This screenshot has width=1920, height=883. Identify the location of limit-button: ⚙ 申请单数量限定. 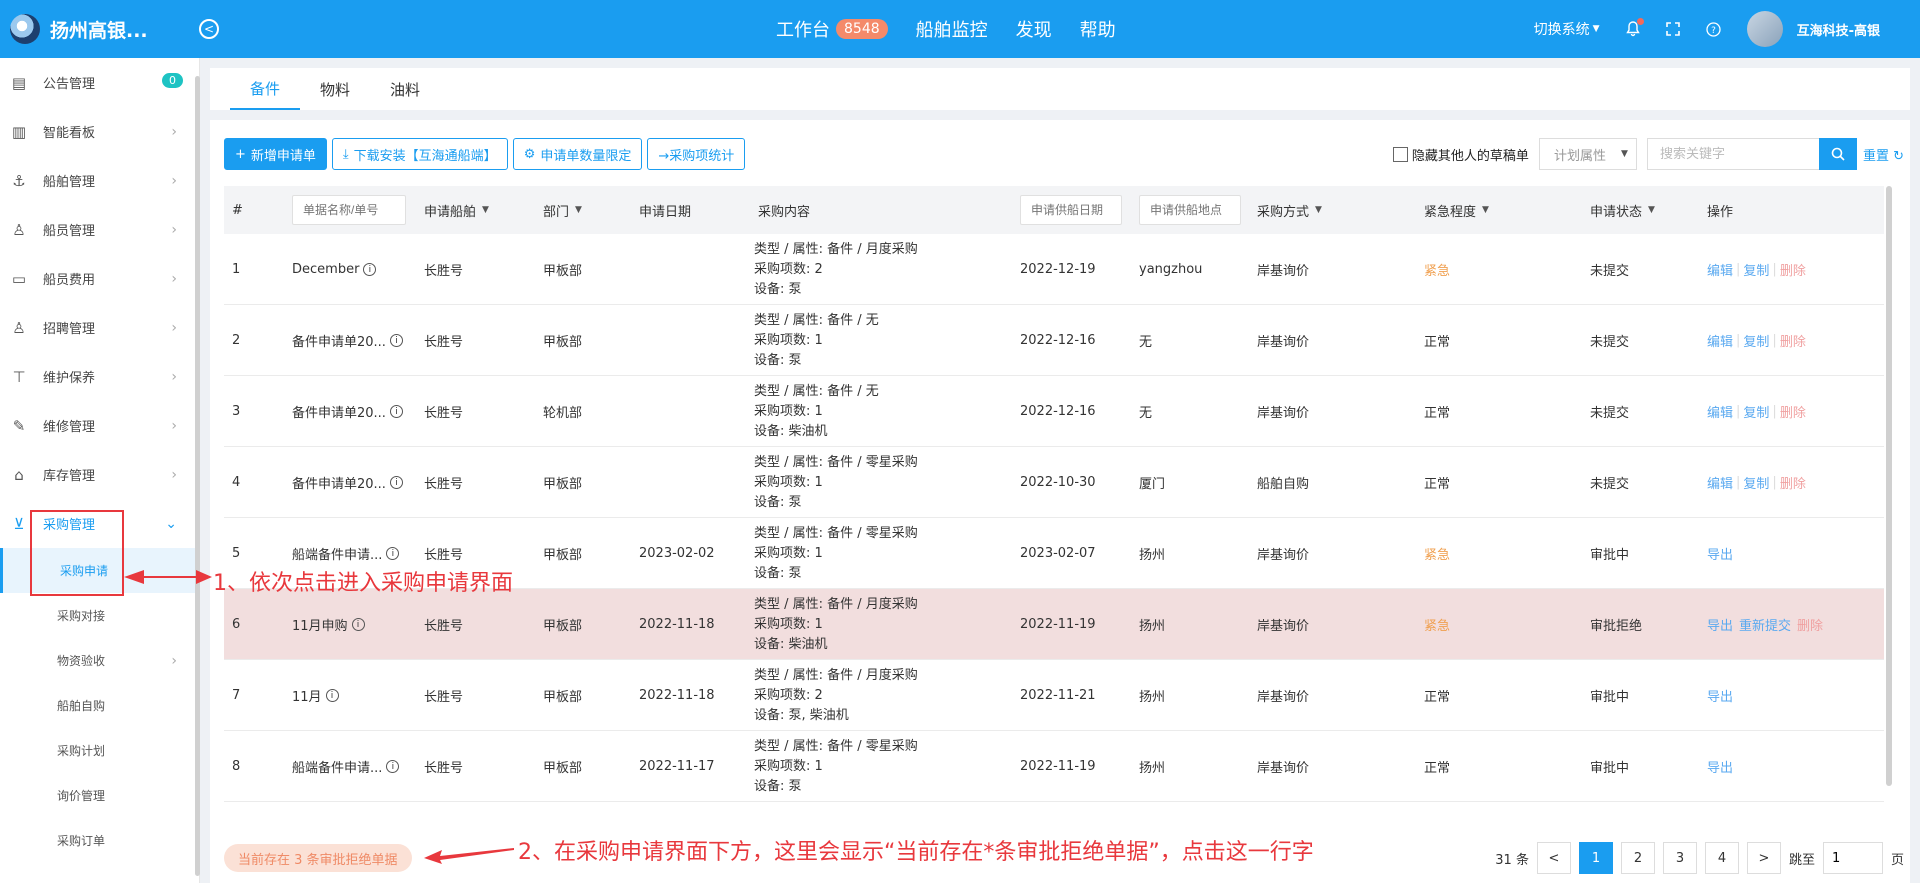
(577, 154).